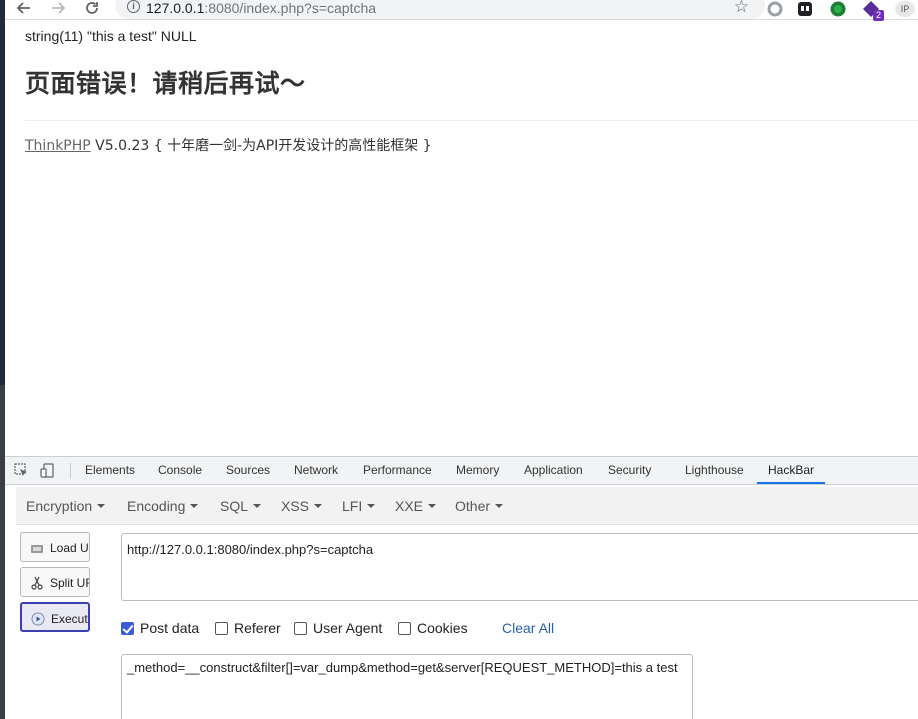 Image resolution: width=918 pixels, height=719 pixels. Describe the element at coordinates (55, 582) in the screenshot. I see `split-url-button: Split URL` at that location.